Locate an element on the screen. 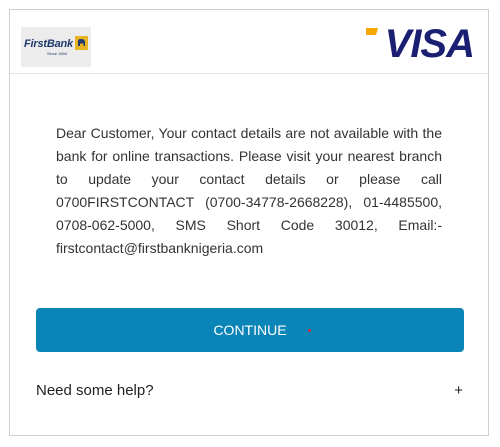 The image size is (500, 447). visa-logo: VISA is located at coordinates (429, 44).